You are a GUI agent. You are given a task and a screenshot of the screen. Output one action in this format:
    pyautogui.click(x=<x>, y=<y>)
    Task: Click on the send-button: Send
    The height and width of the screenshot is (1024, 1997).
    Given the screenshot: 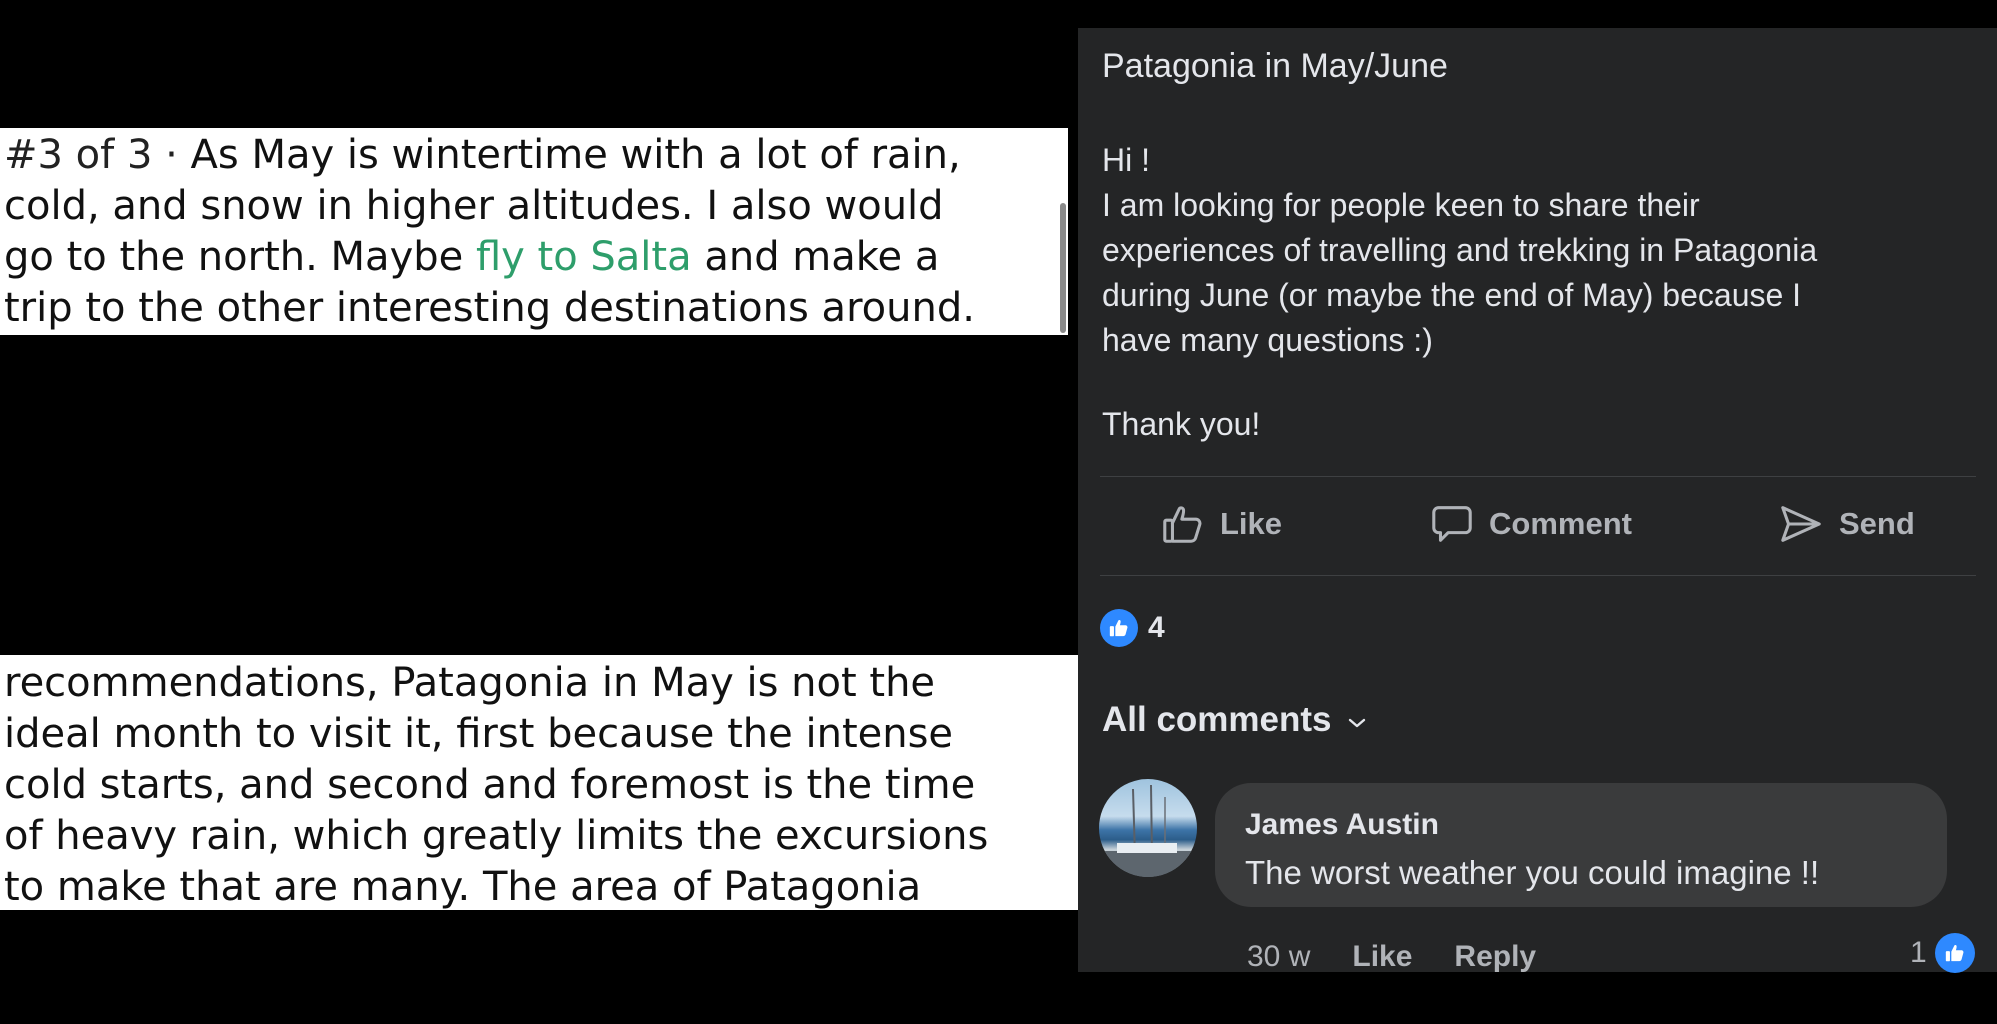 What is the action you would take?
    pyautogui.click(x=1846, y=524)
    